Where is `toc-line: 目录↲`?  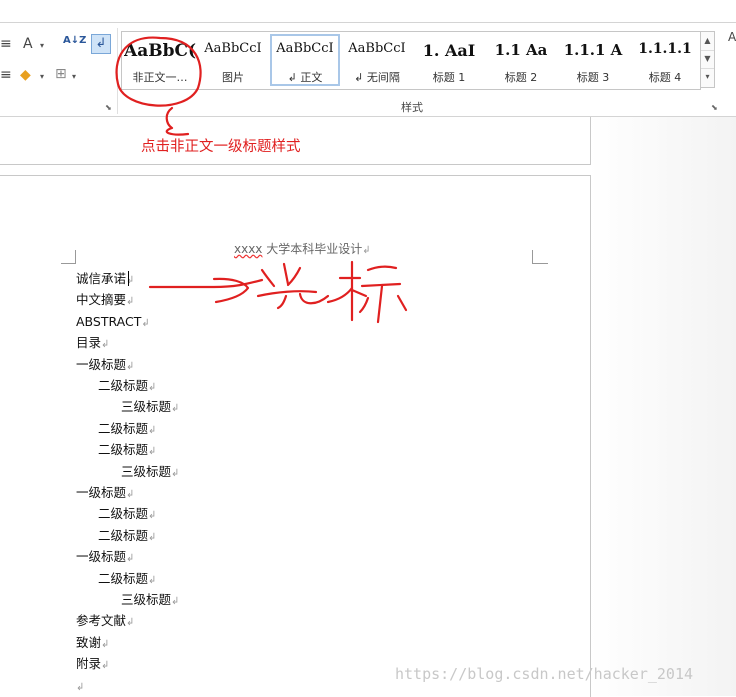
toc-line: 目录↲ is located at coordinates (92, 343).